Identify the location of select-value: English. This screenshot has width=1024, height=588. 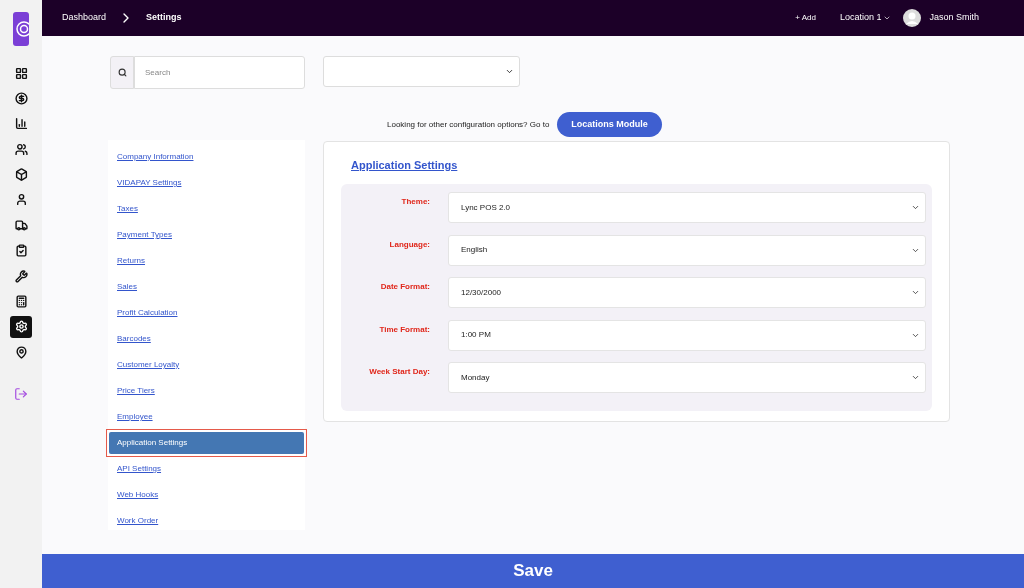
(475, 250).